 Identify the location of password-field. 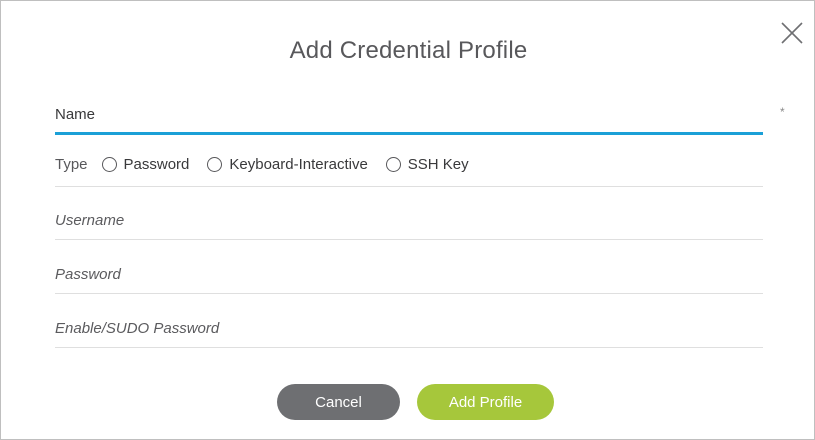
(409, 270).